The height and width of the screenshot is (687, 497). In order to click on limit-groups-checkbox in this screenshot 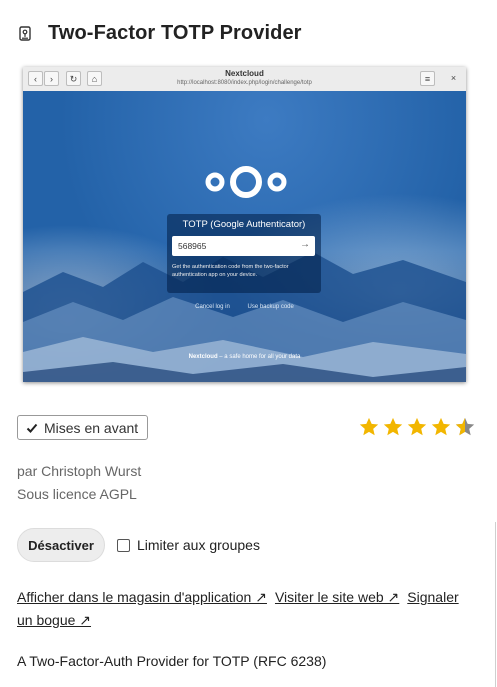, I will do `click(123, 545)`.